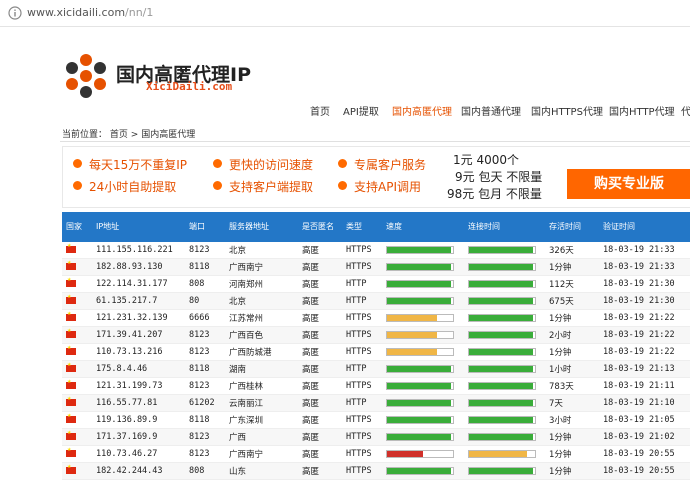  What do you see at coordinates (376, 369) in the screenshot?
I see `table-row: 175.8.4.46 8118 湖南高匿 HTTP 1小时 18-03-19 21:13` at bounding box center [376, 369].